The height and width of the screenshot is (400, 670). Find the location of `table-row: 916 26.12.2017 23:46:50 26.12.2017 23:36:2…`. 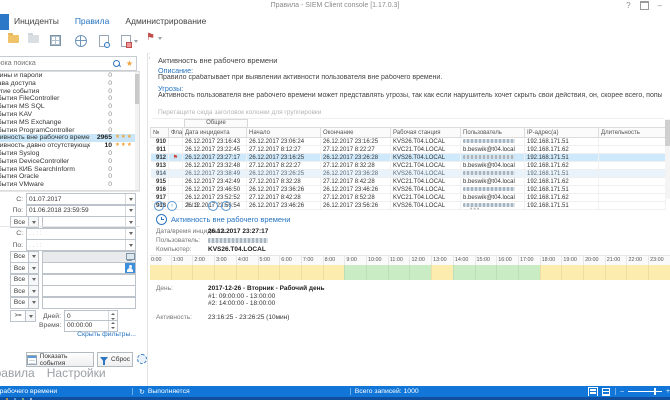

table-row: 916 26.12.2017 23:46:50 26.12.2017 23:36:2… is located at coordinates (408, 189).